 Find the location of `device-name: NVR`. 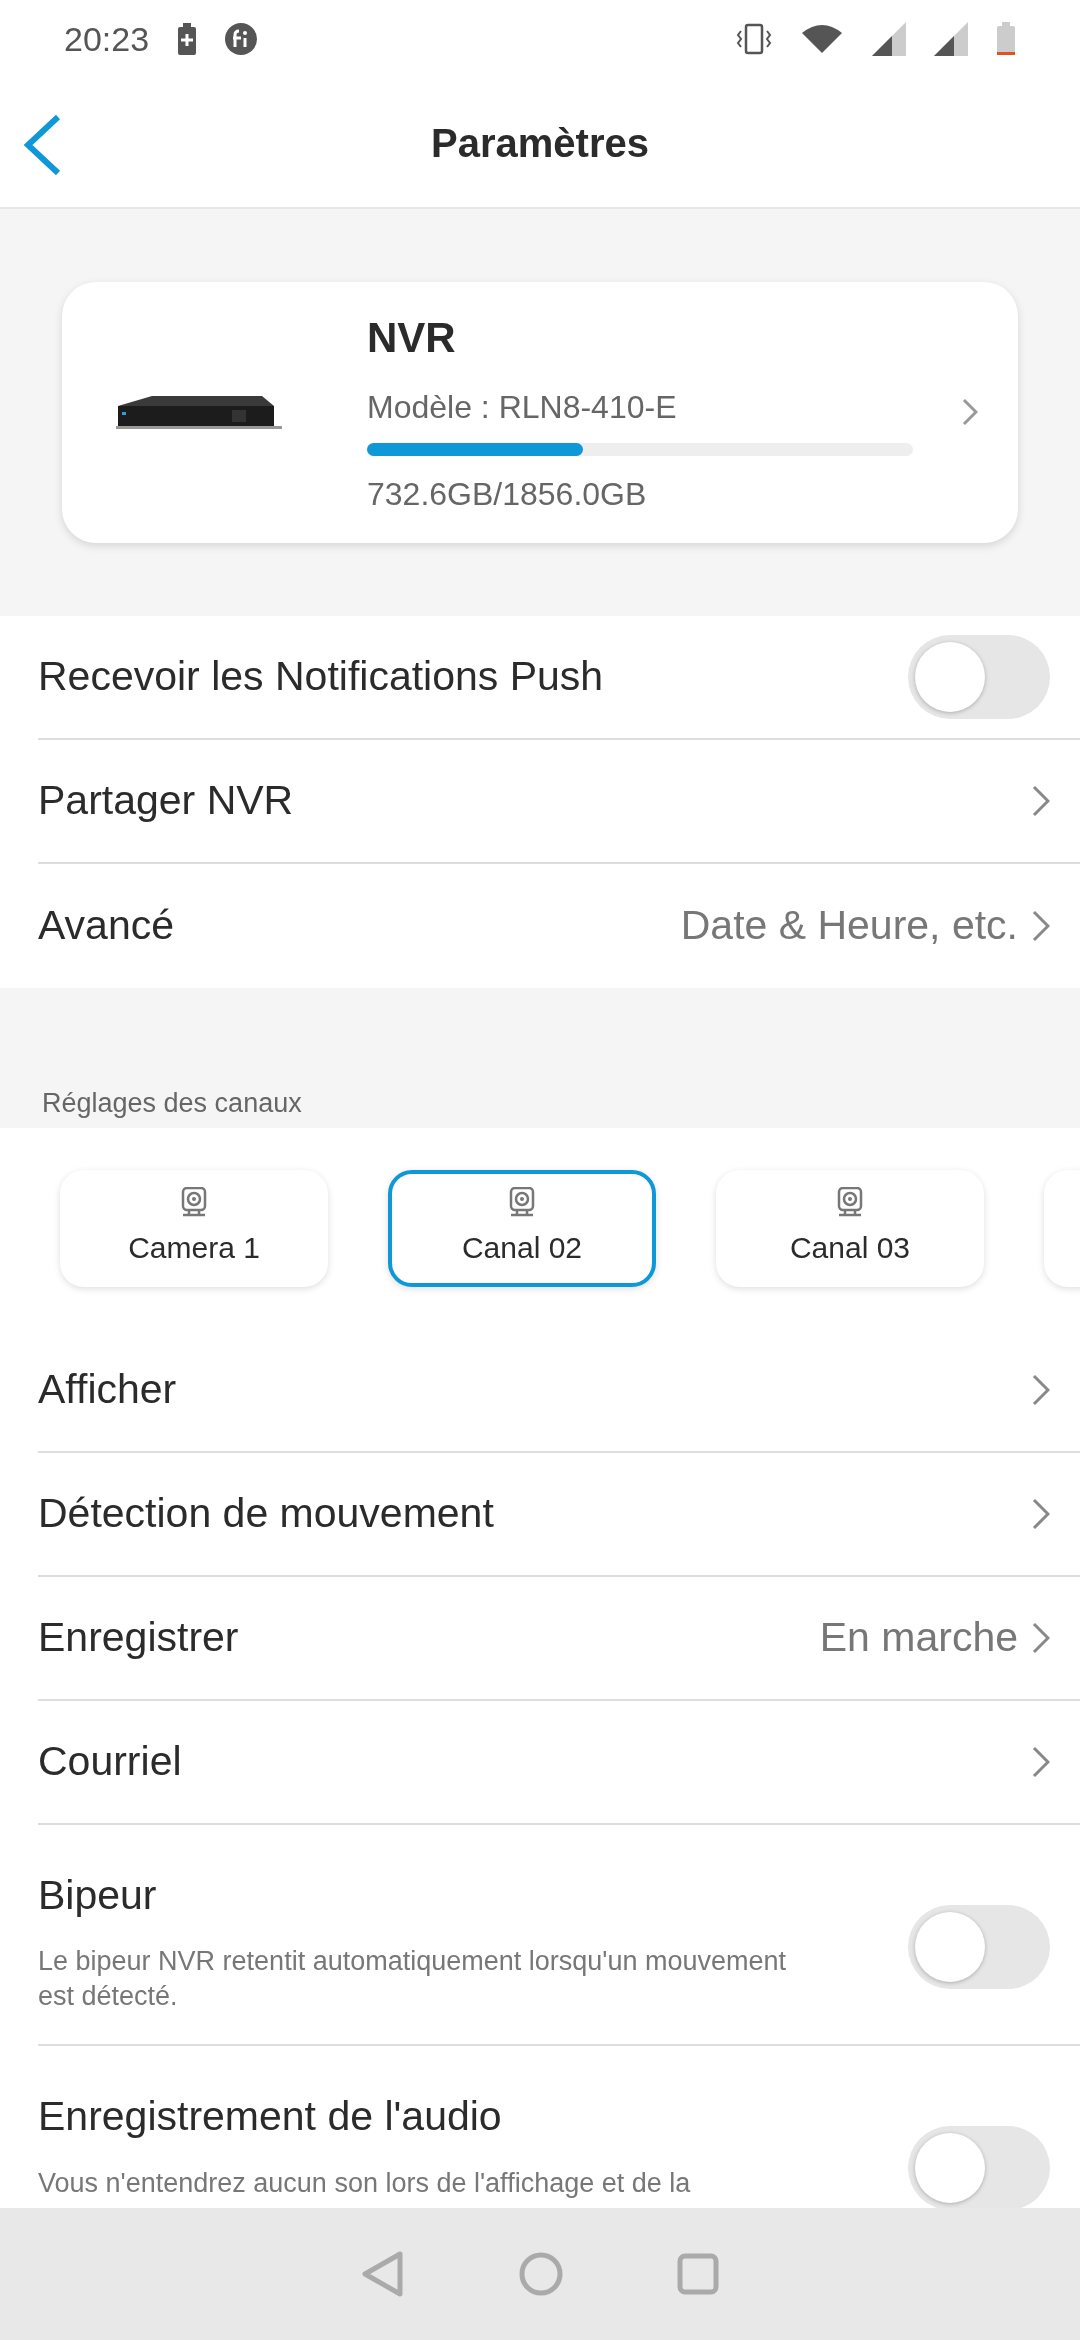

device-name: NVR is located at coordinates (412, 338).